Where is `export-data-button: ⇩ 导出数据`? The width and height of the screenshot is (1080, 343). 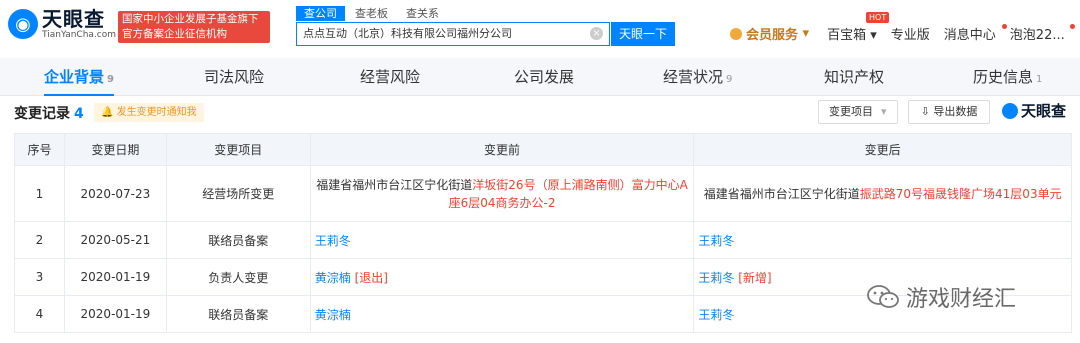 export-data-button: ⇩ 导出数据 is located at coordinates (949, 112).